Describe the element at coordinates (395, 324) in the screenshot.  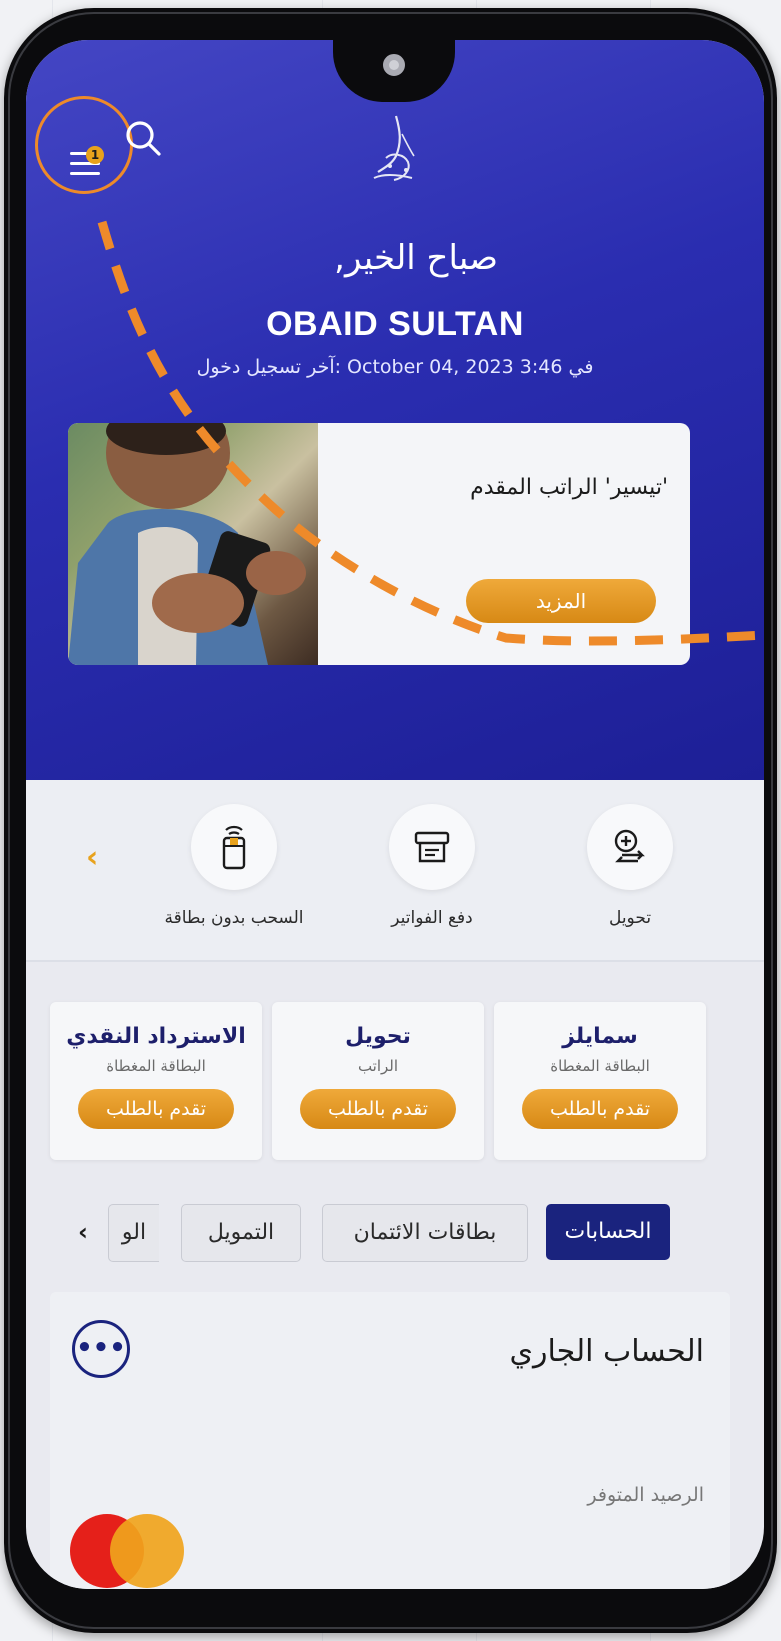
I see `user-name: OBAID SULTAN` at that location.